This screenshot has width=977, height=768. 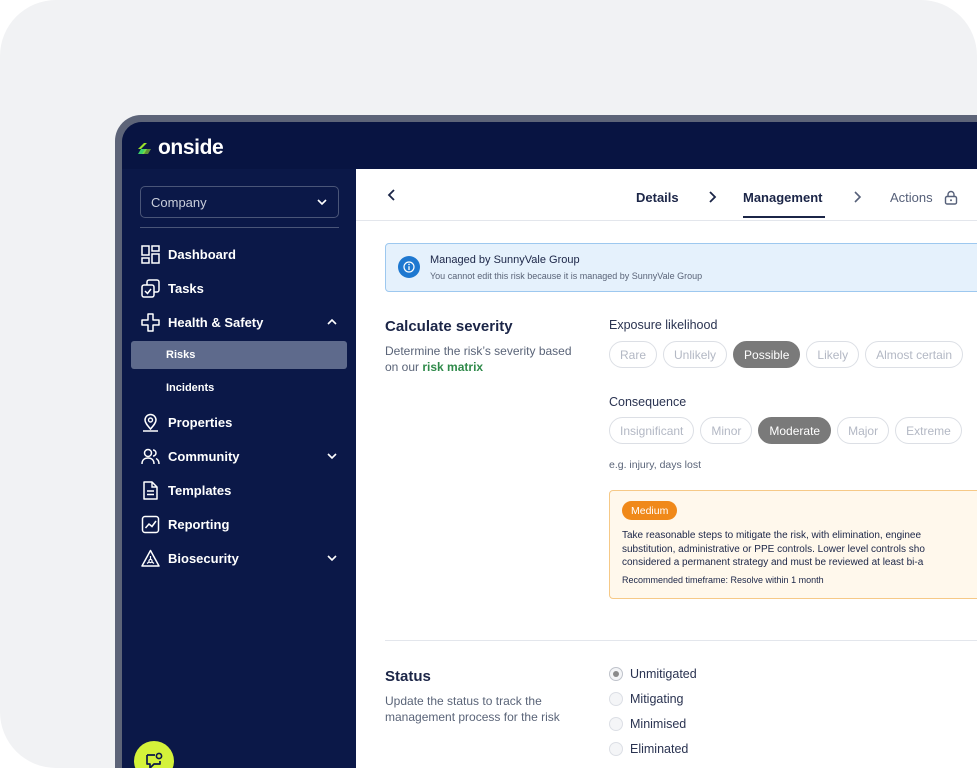 What do you see at coordinates (332, 322) in the screenshot?
I see `chevron-up-icon` at bounding box center [332, 322].